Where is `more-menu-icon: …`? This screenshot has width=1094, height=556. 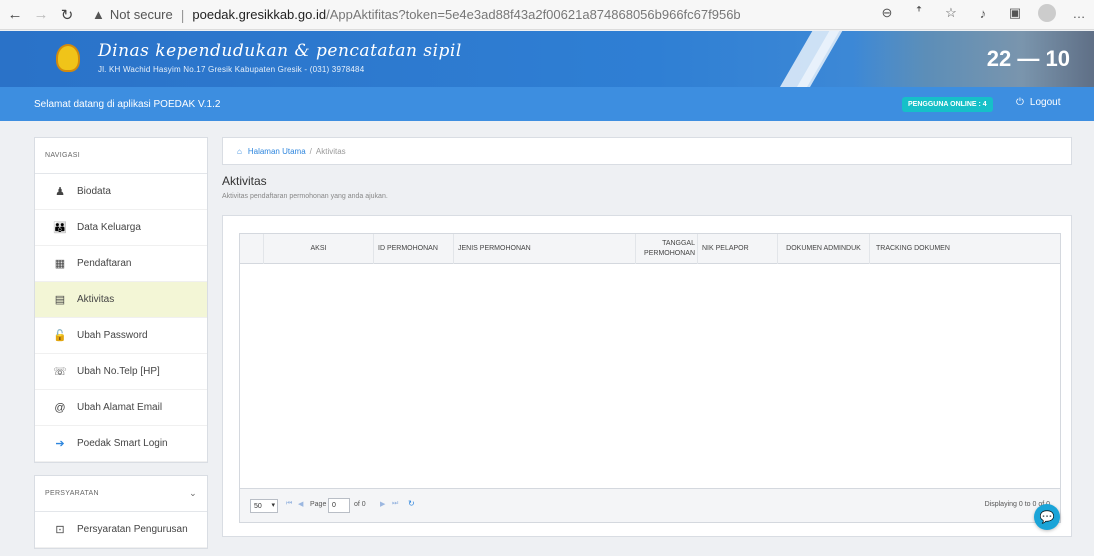
more-menu-icon: … is located at coordinates (1079, 13).